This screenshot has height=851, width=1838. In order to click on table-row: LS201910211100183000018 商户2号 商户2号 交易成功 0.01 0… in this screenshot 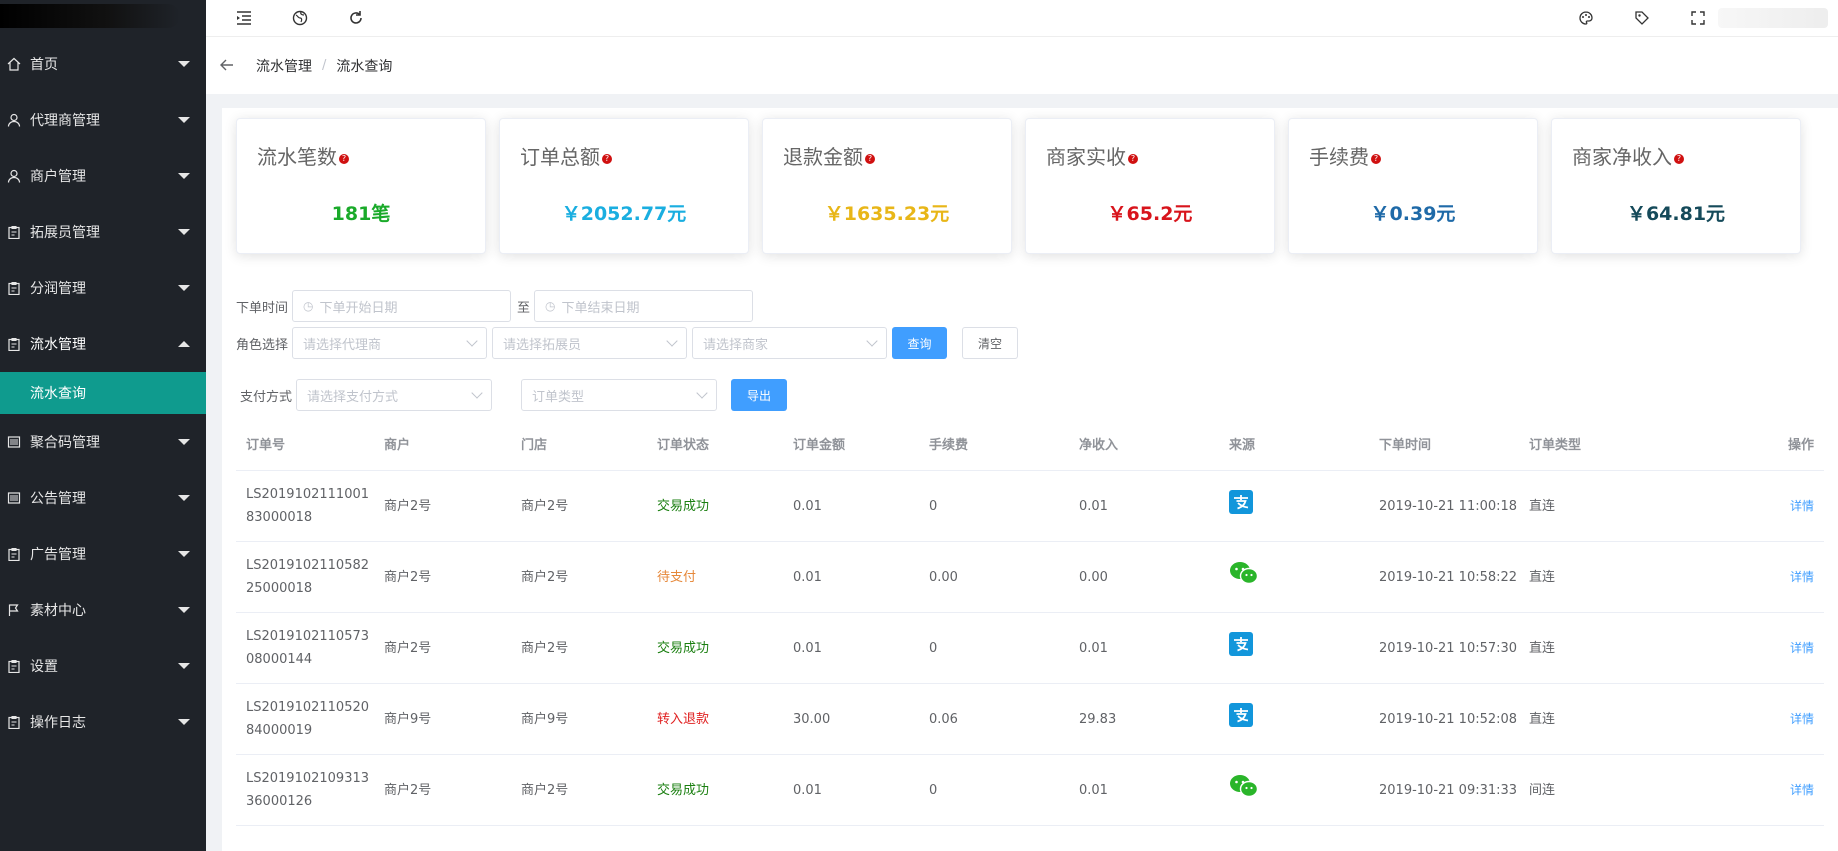, I will do `click(1030, 506)`.